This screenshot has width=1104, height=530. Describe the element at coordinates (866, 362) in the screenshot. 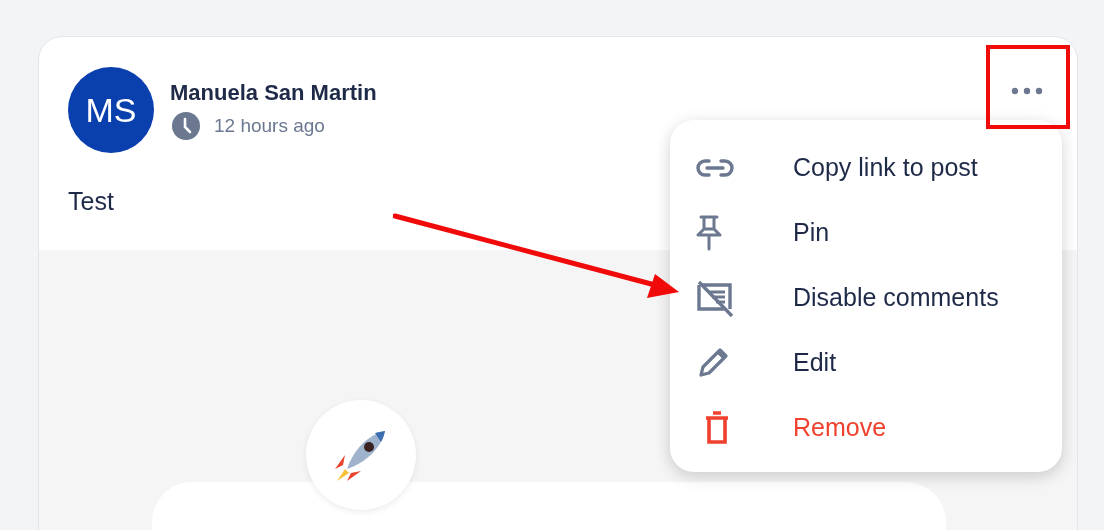

I see `menu-item: Edit` at that location.